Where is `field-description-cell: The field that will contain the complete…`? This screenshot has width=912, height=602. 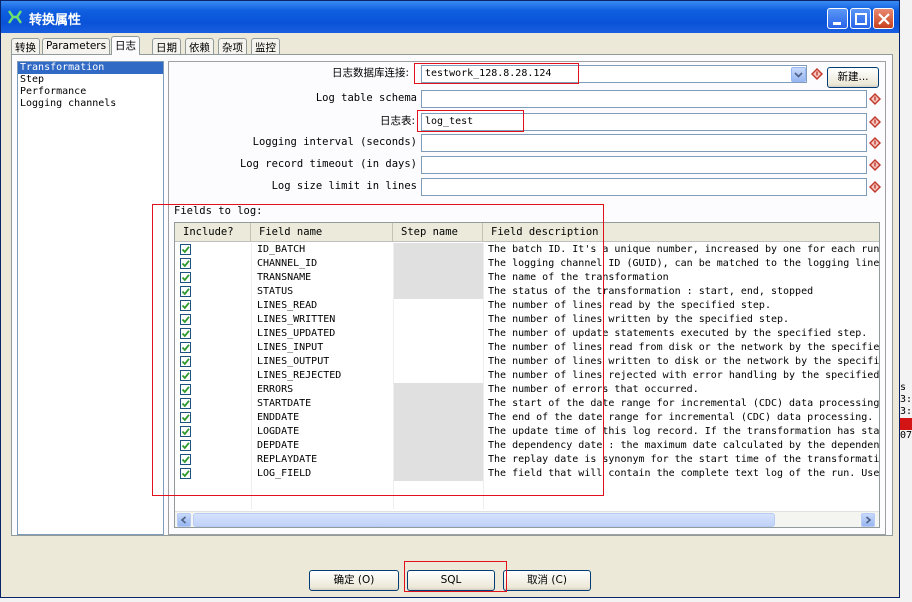
field-description-cell: The field that will contain the complete… is located at coordinates (684, 473).